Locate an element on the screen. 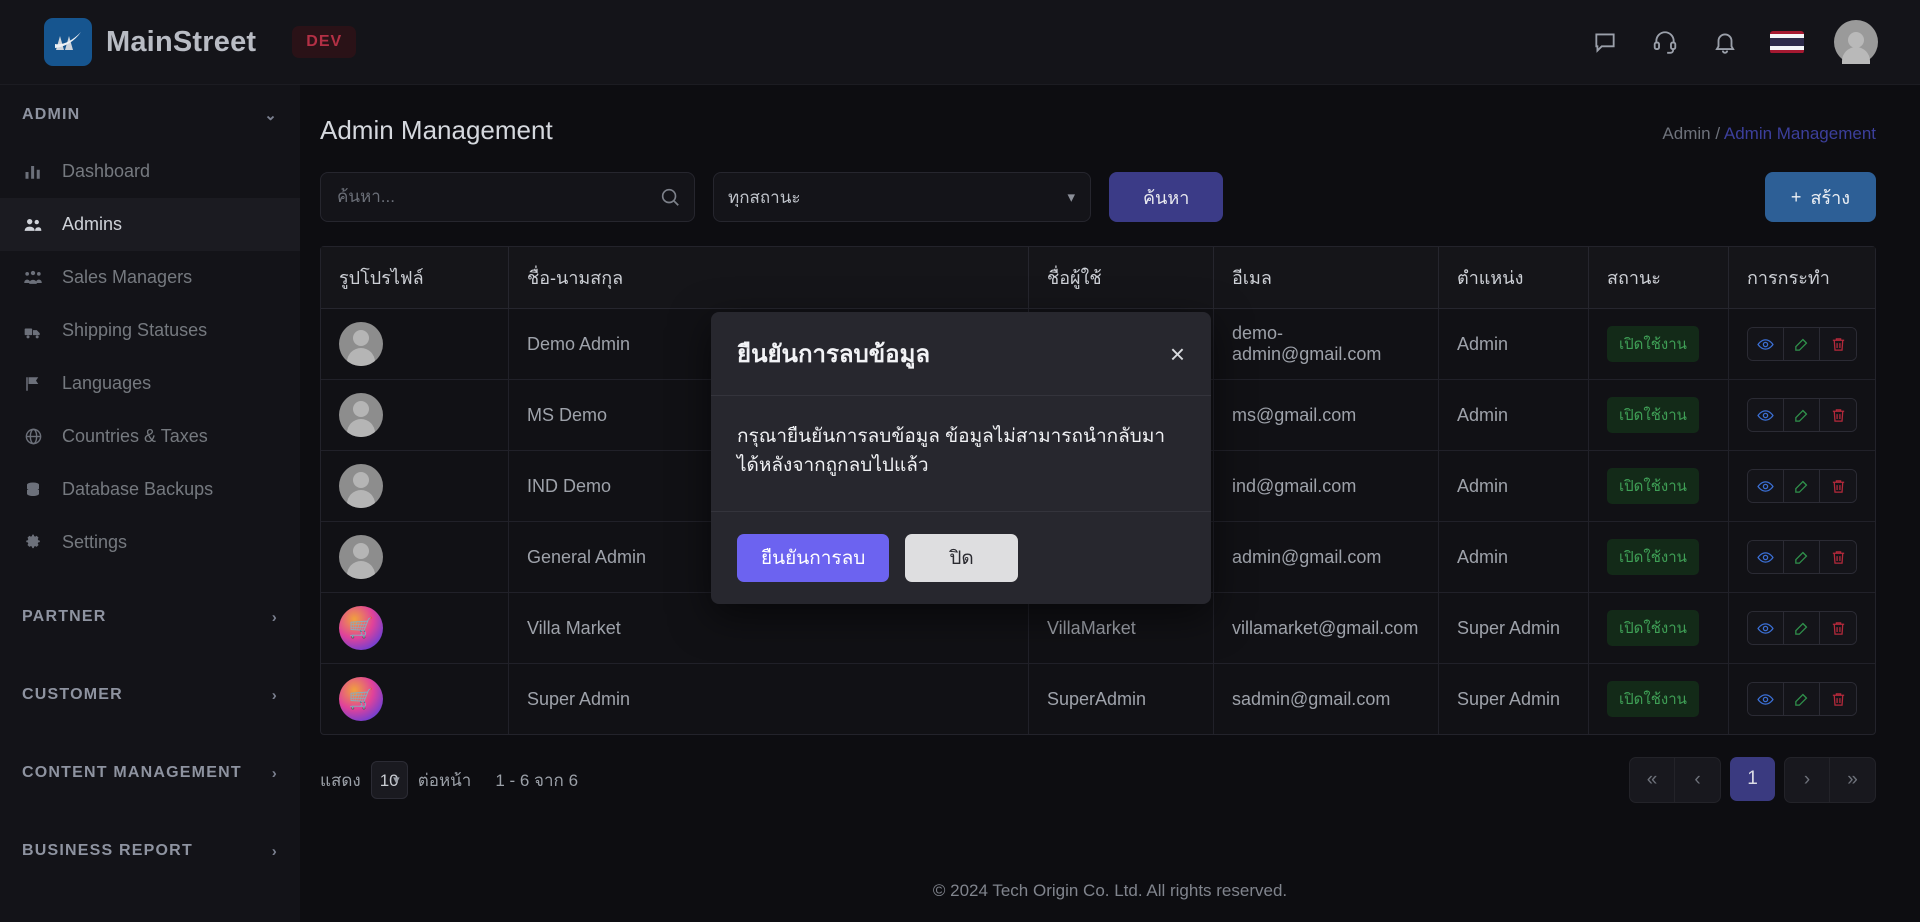 Image resolution: width=1920 pixels, height=922 pixels. cancel-button: ปิด is located at coordinates (961, 557).